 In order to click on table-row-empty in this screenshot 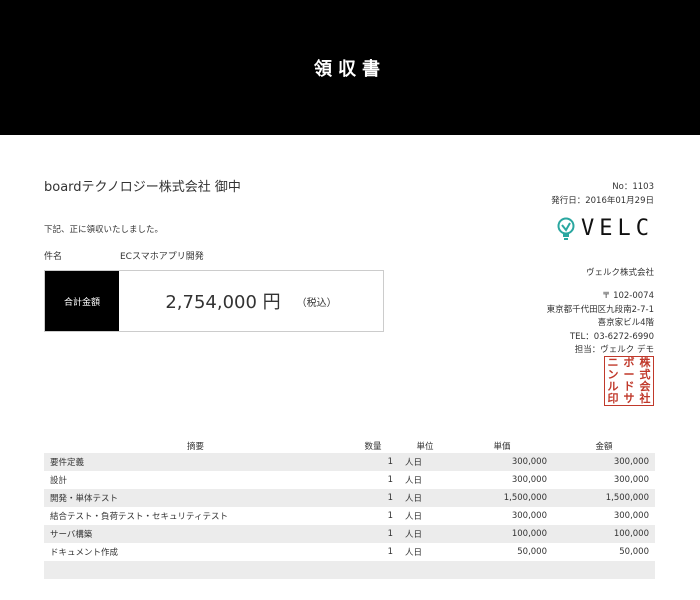, I will do `click(349, 570)`.